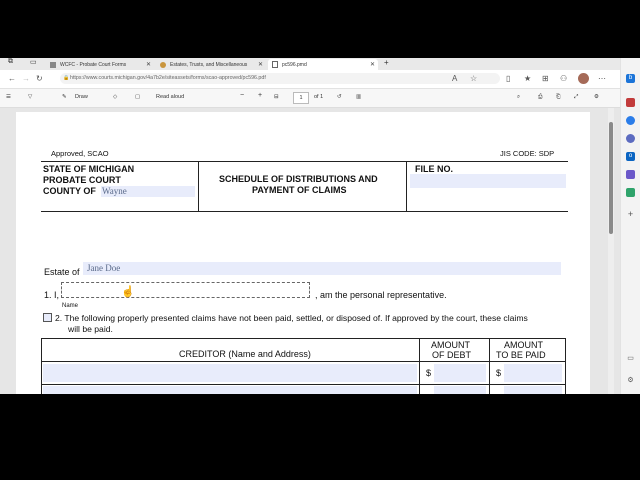 This screenshot has width=640, height=480. I want to click on amount-paid-header-1: AMOUNT, so click(523, 345).